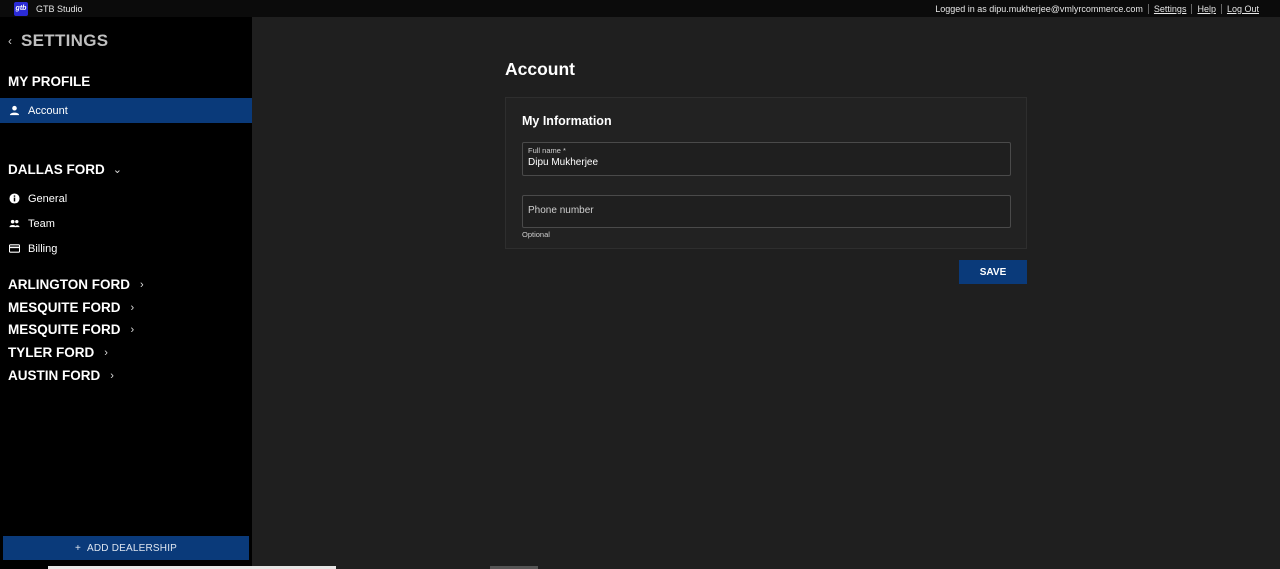 Image resolution: width=1280 pixels, height=569 pixels. Describe the element at coordinates (65, 40) in the screenshot. I see `settings-title: SETTINGS` at that location.